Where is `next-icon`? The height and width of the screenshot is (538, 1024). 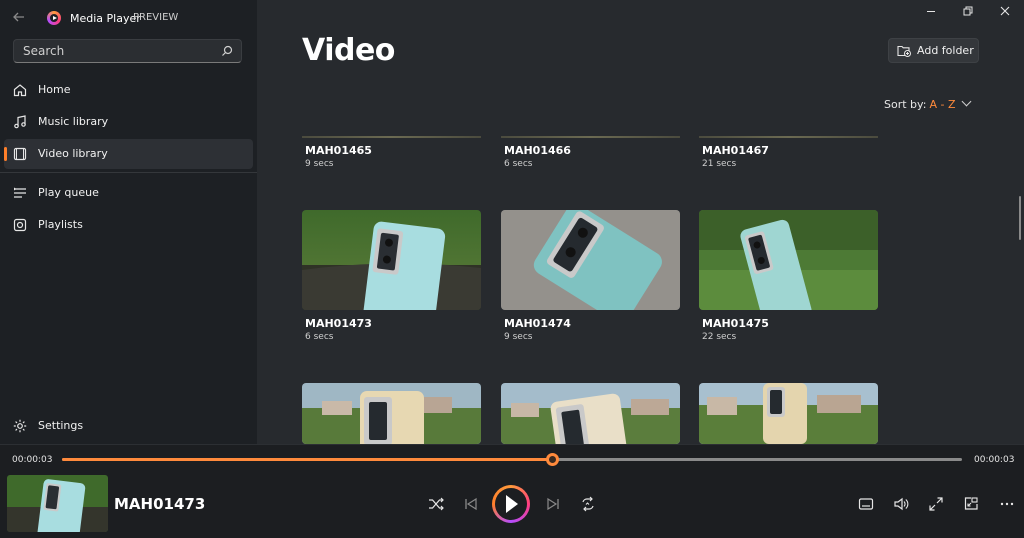
next-icon is located at coordinates (553, 504).